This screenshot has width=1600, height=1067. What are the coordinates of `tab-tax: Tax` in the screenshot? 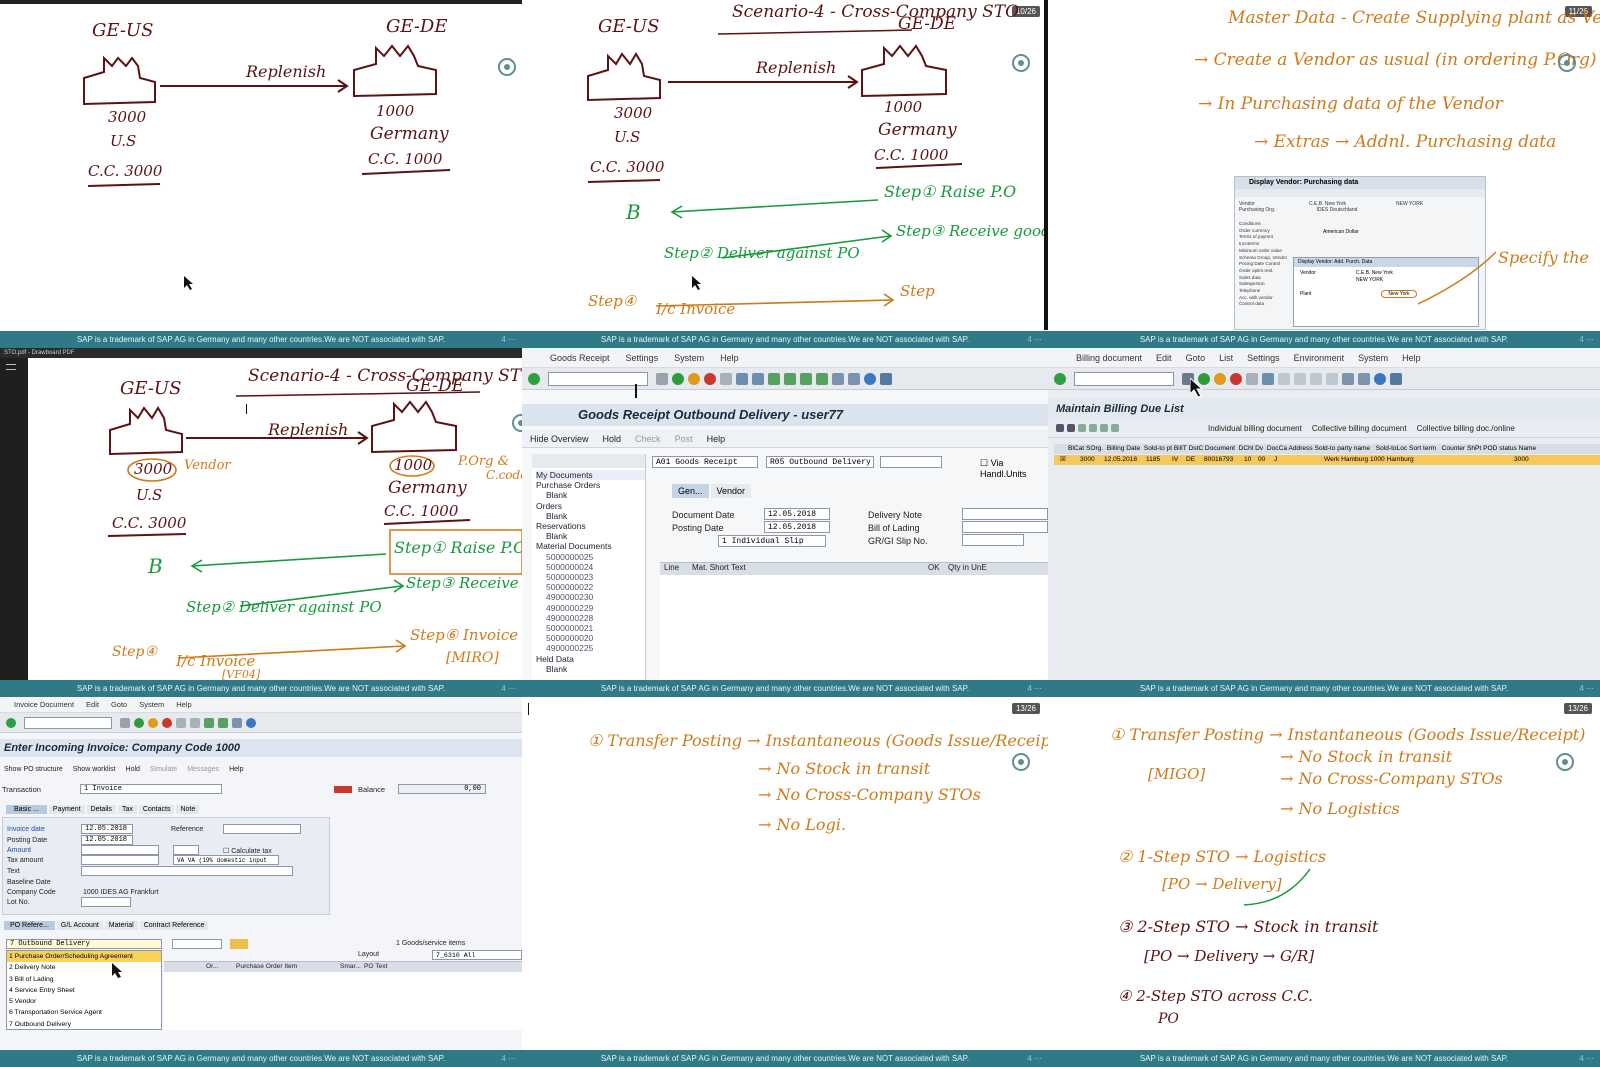 It's located at (127, 809).